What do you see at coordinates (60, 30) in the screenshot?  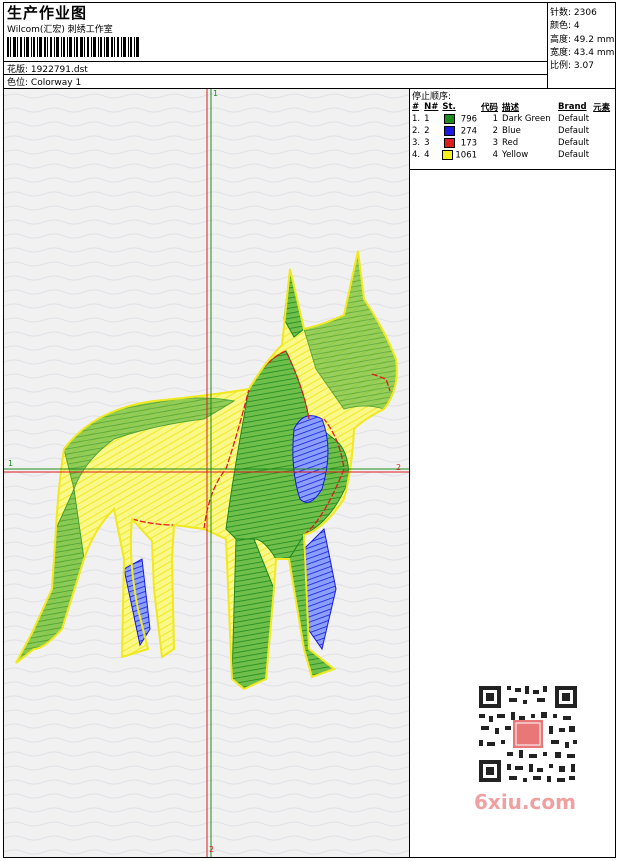 I see `studio-name: Wilcom(汇宏) 刺绣工作室` at bounding box center [60, 30].